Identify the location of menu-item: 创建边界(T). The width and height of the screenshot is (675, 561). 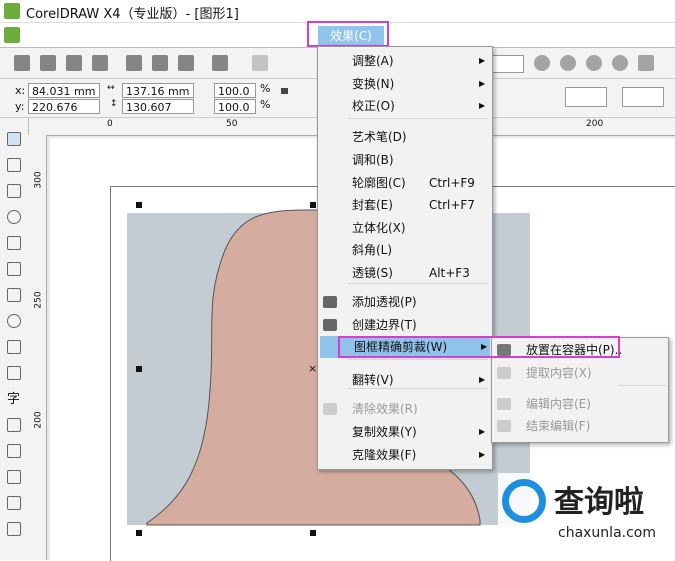
(405, 325).